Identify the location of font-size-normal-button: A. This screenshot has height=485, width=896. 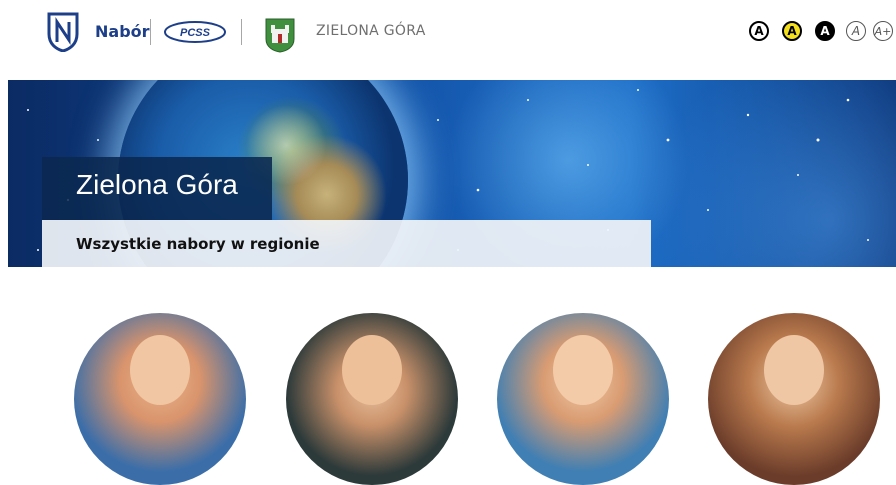
(856, 31).